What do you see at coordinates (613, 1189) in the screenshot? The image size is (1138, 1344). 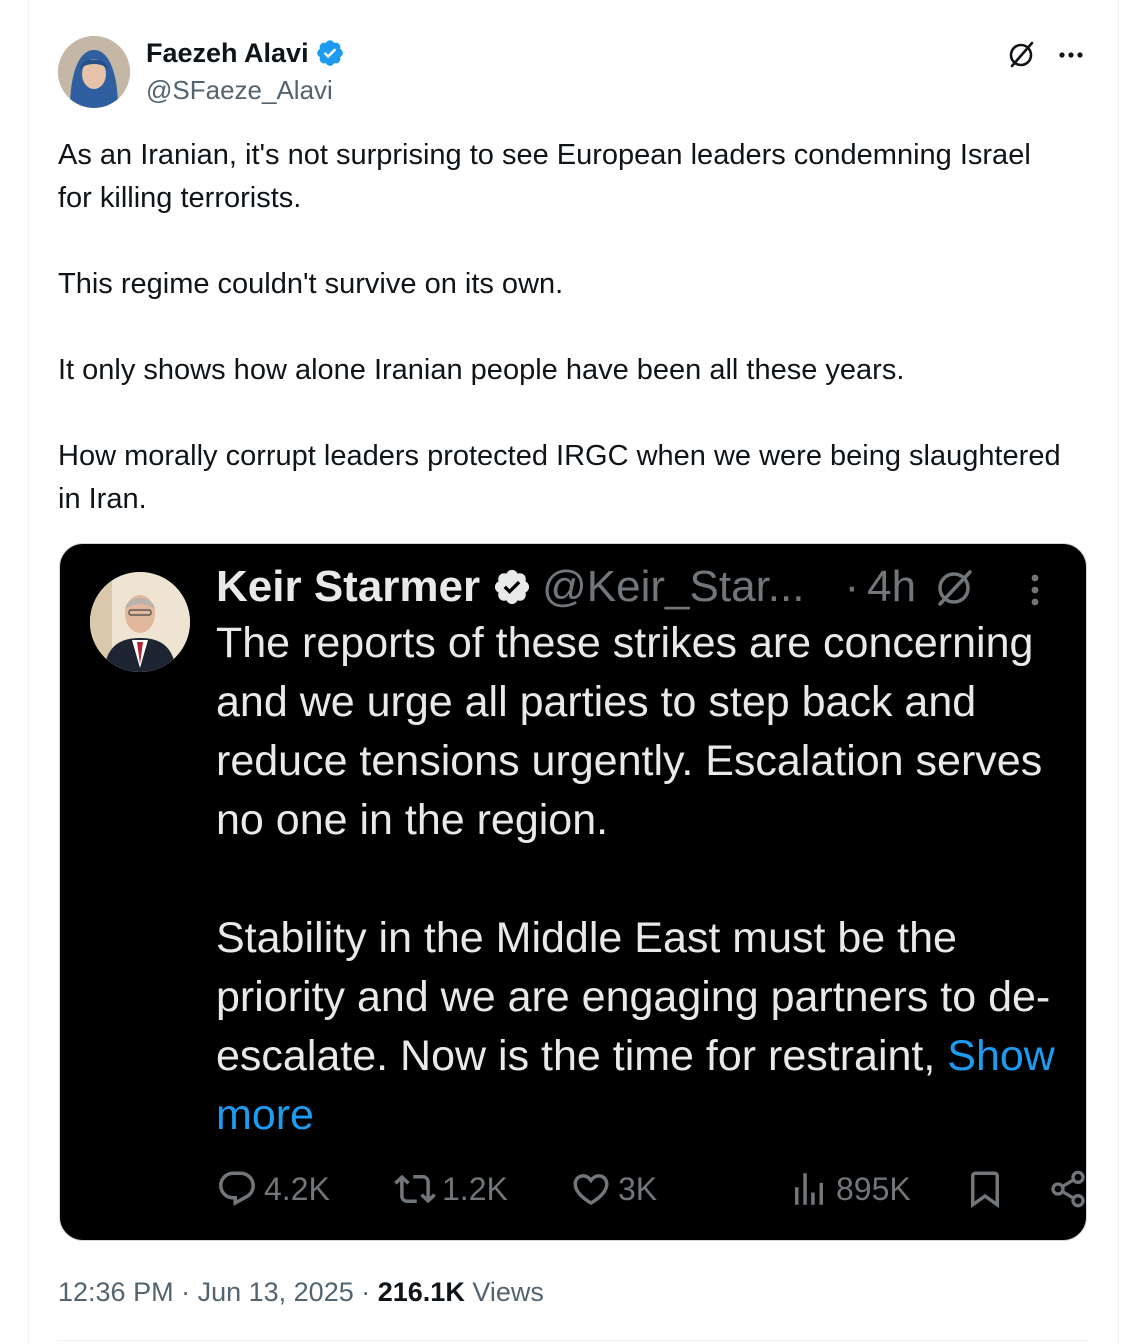 I see `like-button: 3K` at bounding box center [613, 1189].